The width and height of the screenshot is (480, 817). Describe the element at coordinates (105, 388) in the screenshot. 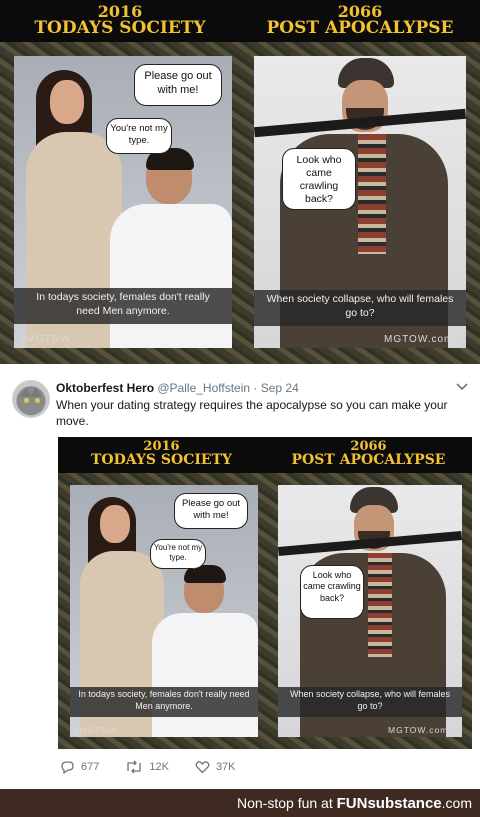

I see `display-name: Oktoberfest Hero` at that location.